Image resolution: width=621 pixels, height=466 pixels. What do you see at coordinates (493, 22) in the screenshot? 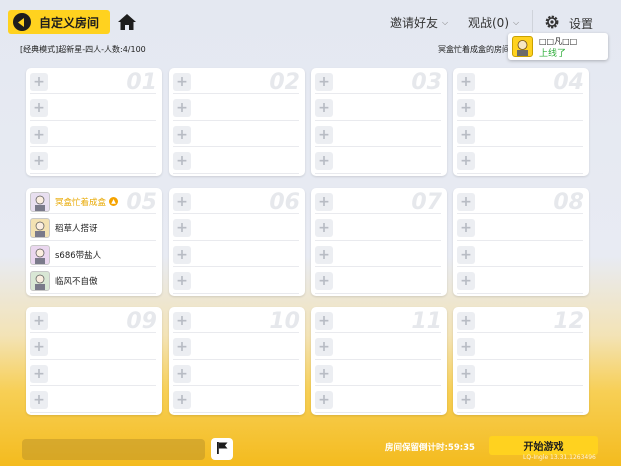
I see `spectate-button: 观战(0) ⌵` at bounding box center [493, 22].